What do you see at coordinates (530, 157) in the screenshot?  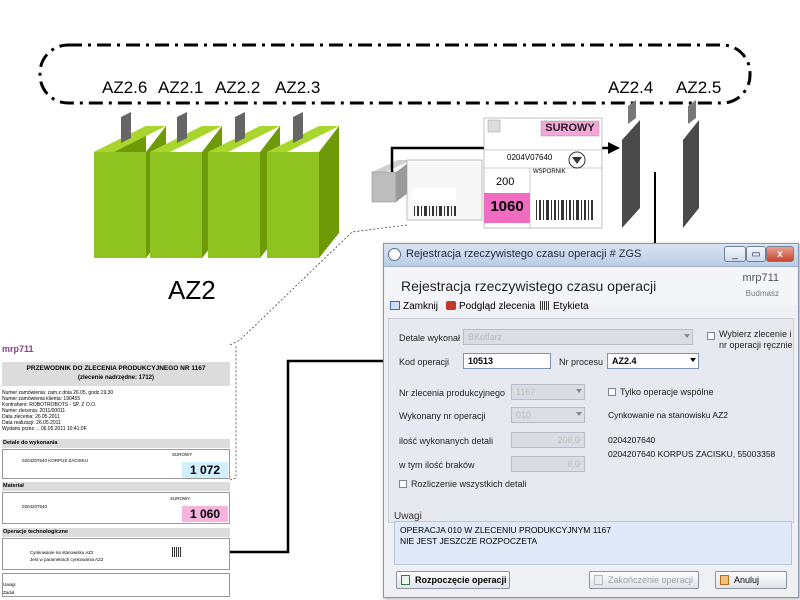 I see `label-card-code: 0204V07640` at bounding box center [530, 157].